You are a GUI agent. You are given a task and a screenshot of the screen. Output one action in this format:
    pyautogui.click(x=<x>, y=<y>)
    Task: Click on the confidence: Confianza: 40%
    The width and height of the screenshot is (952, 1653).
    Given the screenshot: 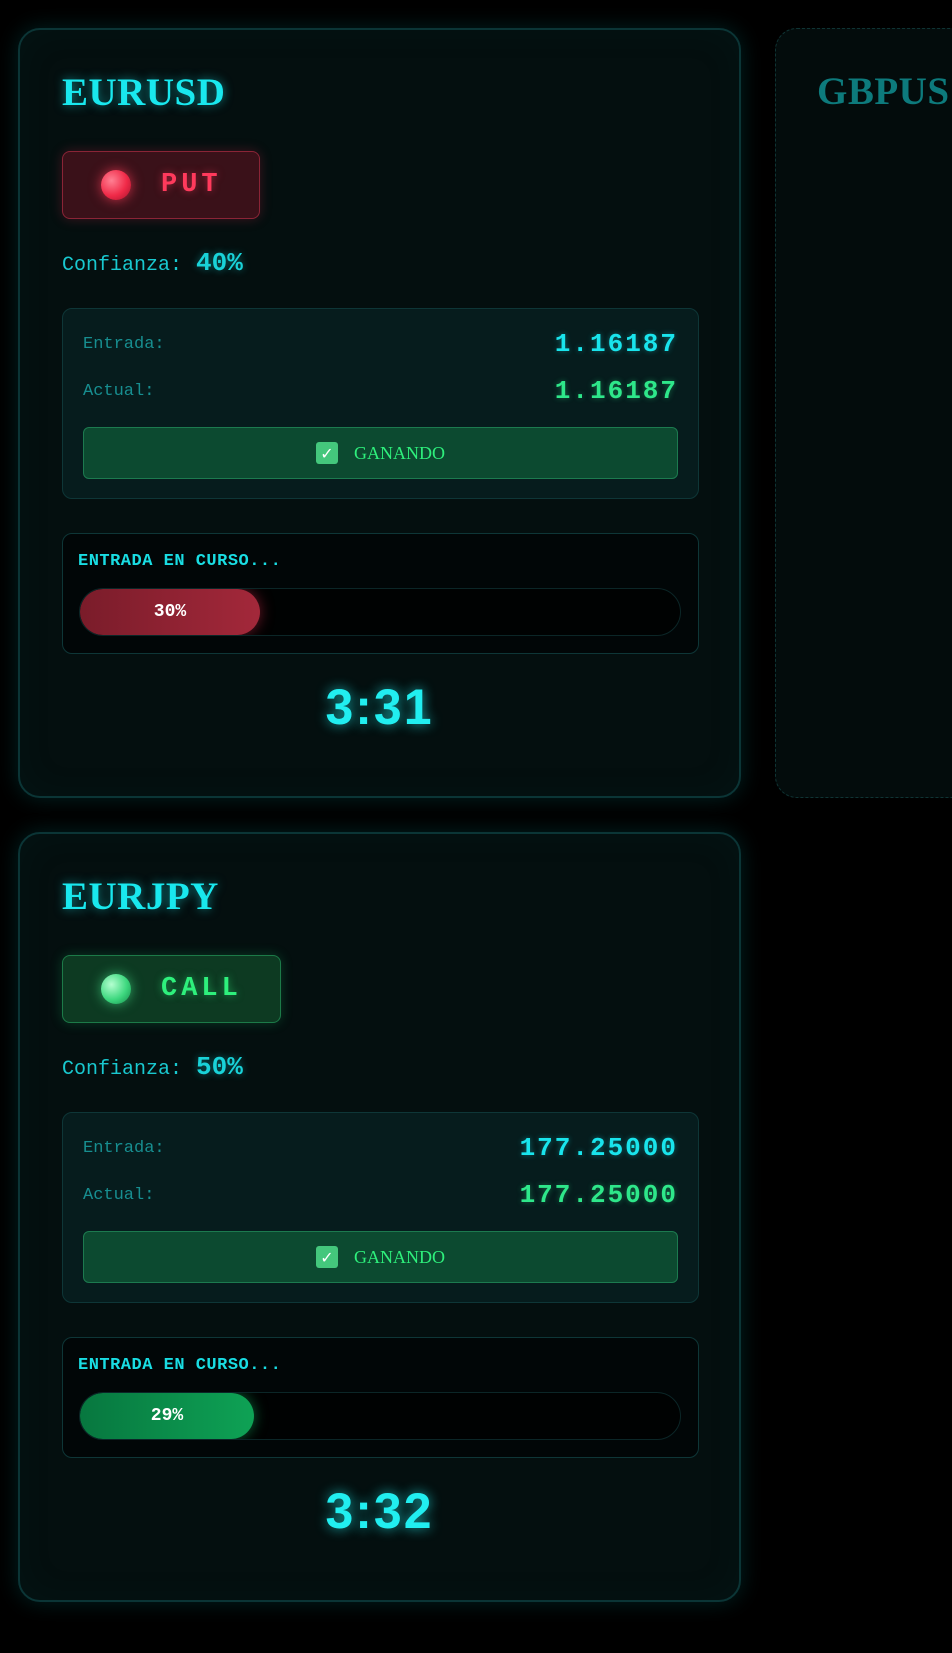 What is the action you would take?
    pyautogui.click(x=152, y=263)
    